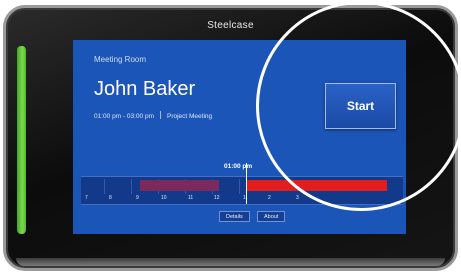  Describe the element at coordinates (160, 115) in the screenshot. I see `divider` at that location.